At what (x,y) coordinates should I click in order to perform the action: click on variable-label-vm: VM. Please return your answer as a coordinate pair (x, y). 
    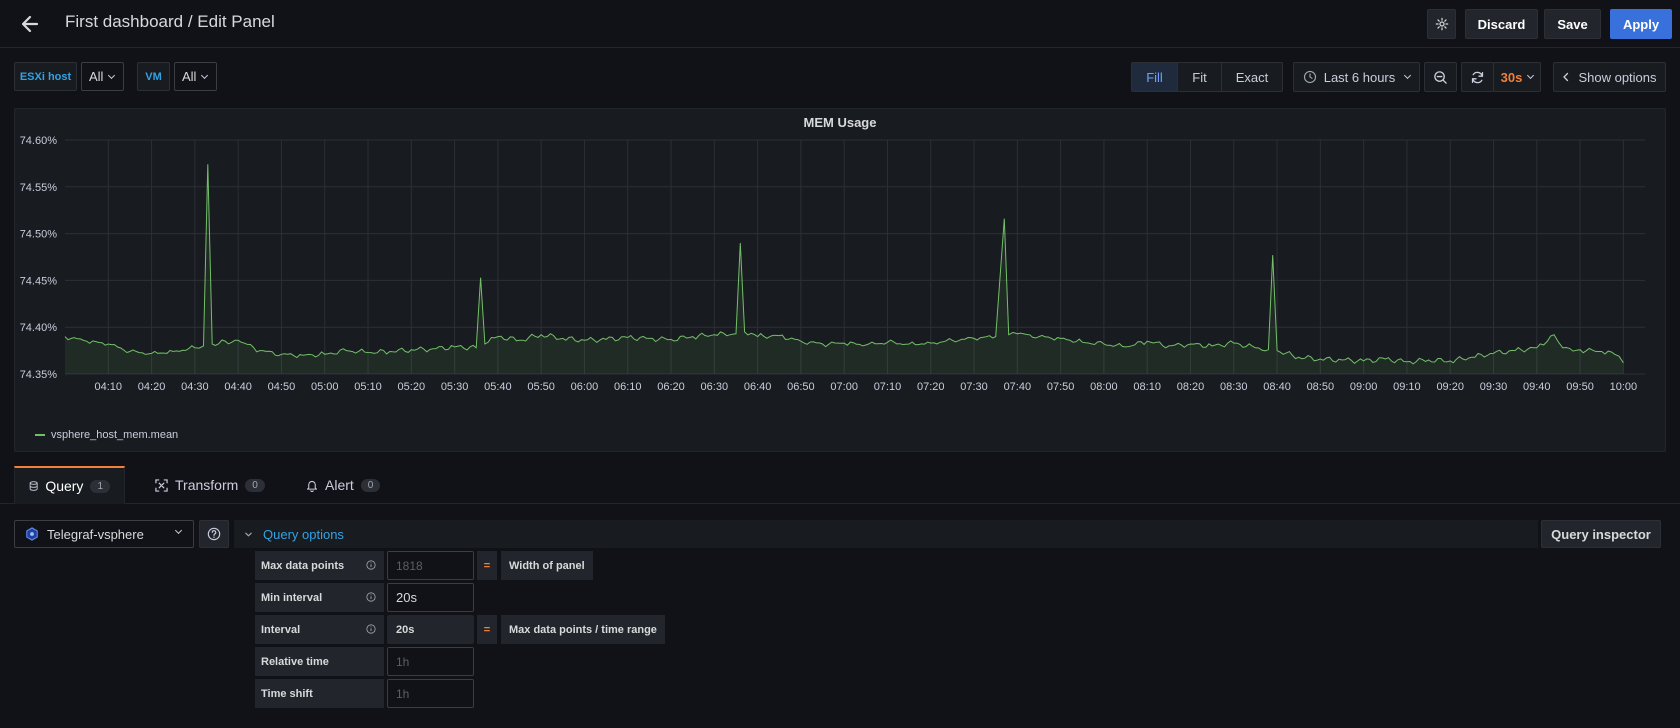
    Looking at the image, I should click on (153, 76).